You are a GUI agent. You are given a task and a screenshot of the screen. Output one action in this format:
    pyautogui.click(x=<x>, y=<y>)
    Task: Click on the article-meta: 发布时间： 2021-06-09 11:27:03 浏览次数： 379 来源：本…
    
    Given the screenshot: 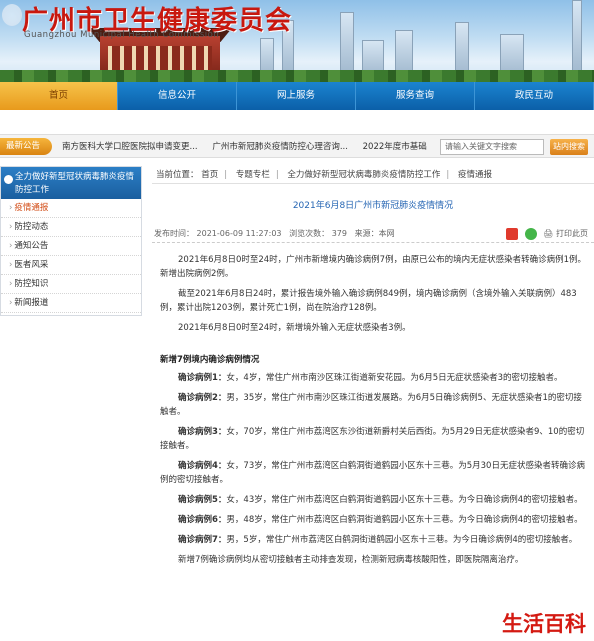 What is the action you would take?
    pyautogui.click(x=373, y=234)
    